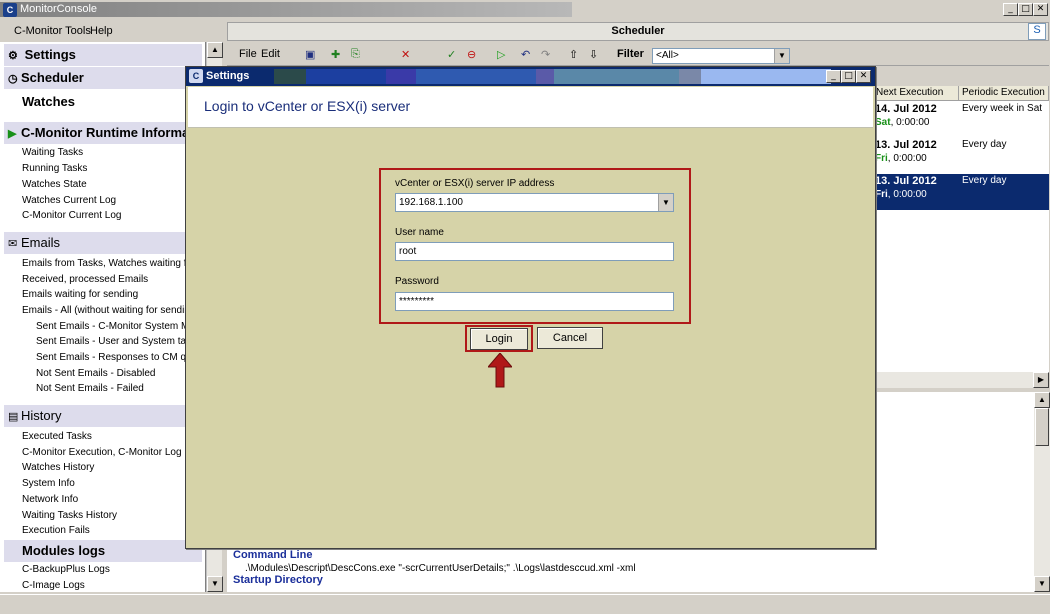 The height and width of the screenshot is (614, 1050). I want to click on dialog-close-button: ✕, so click(863, 76).